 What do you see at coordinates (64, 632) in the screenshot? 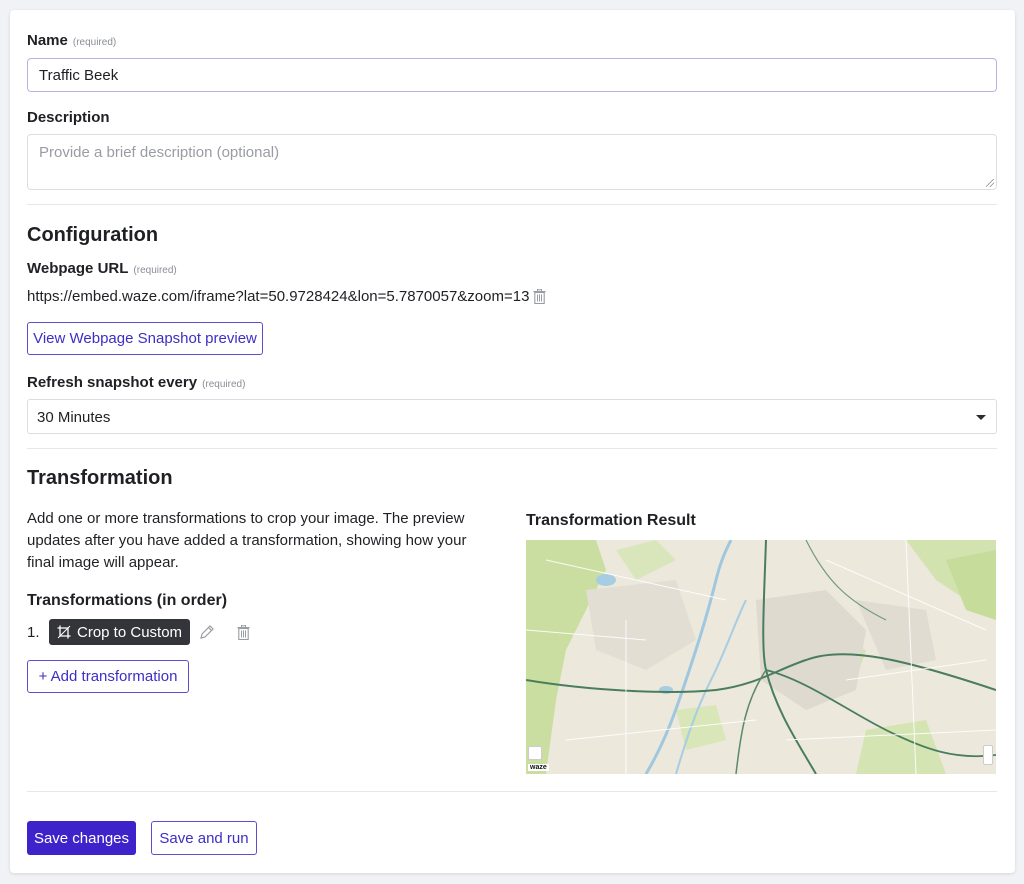
I see `crop-icon` at bounding box center [64, 632].